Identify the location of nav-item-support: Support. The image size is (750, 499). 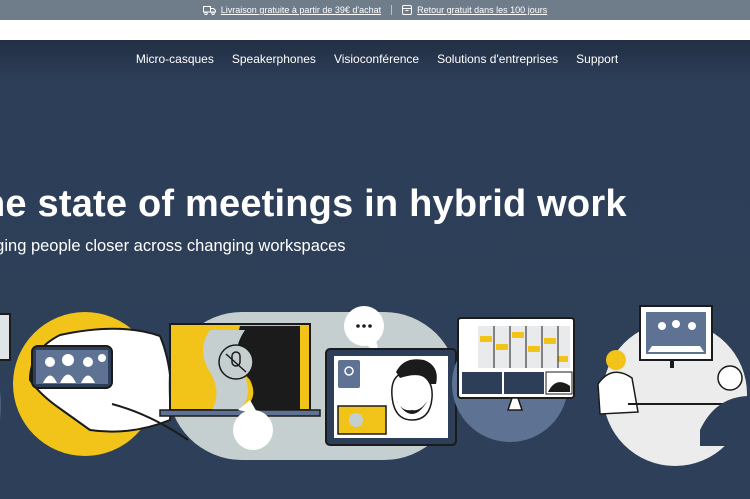
(595, 59).